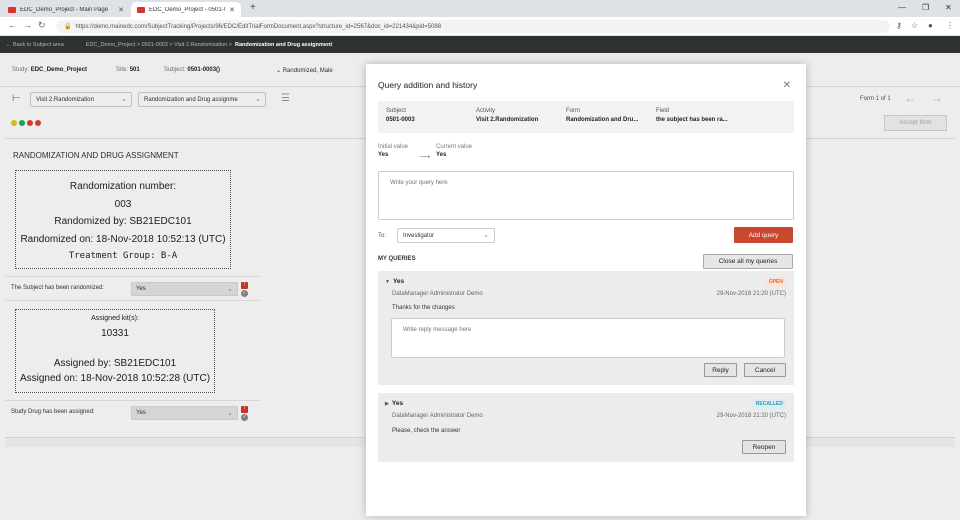 The image size is (960, 520). I want to click on profile-icon: ●, so click(930, 25).